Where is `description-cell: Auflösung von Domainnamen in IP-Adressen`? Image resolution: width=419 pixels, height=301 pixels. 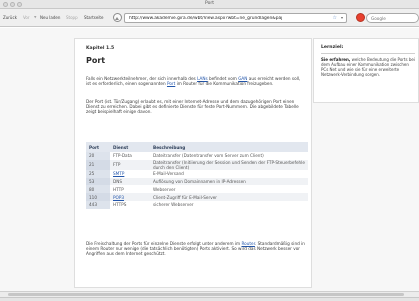
description-cell: Auflösung von Domainnamen in IP-Adressen is located at coordinates (229, 181).